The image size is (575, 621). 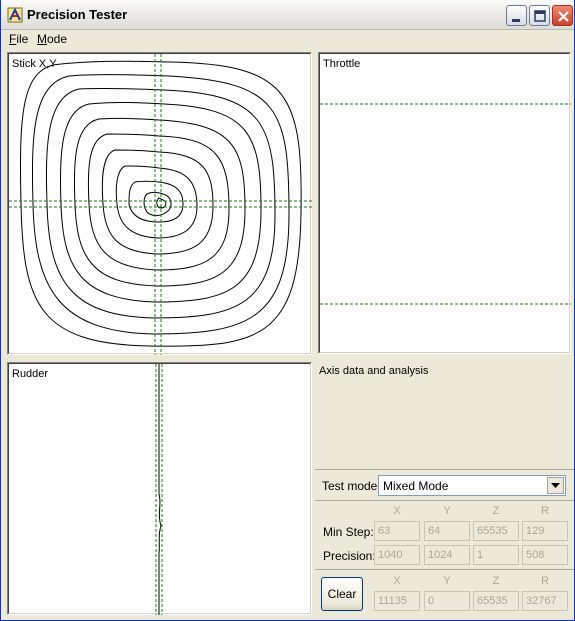 I want to click on minimize-button, so click(x=516, y=15).